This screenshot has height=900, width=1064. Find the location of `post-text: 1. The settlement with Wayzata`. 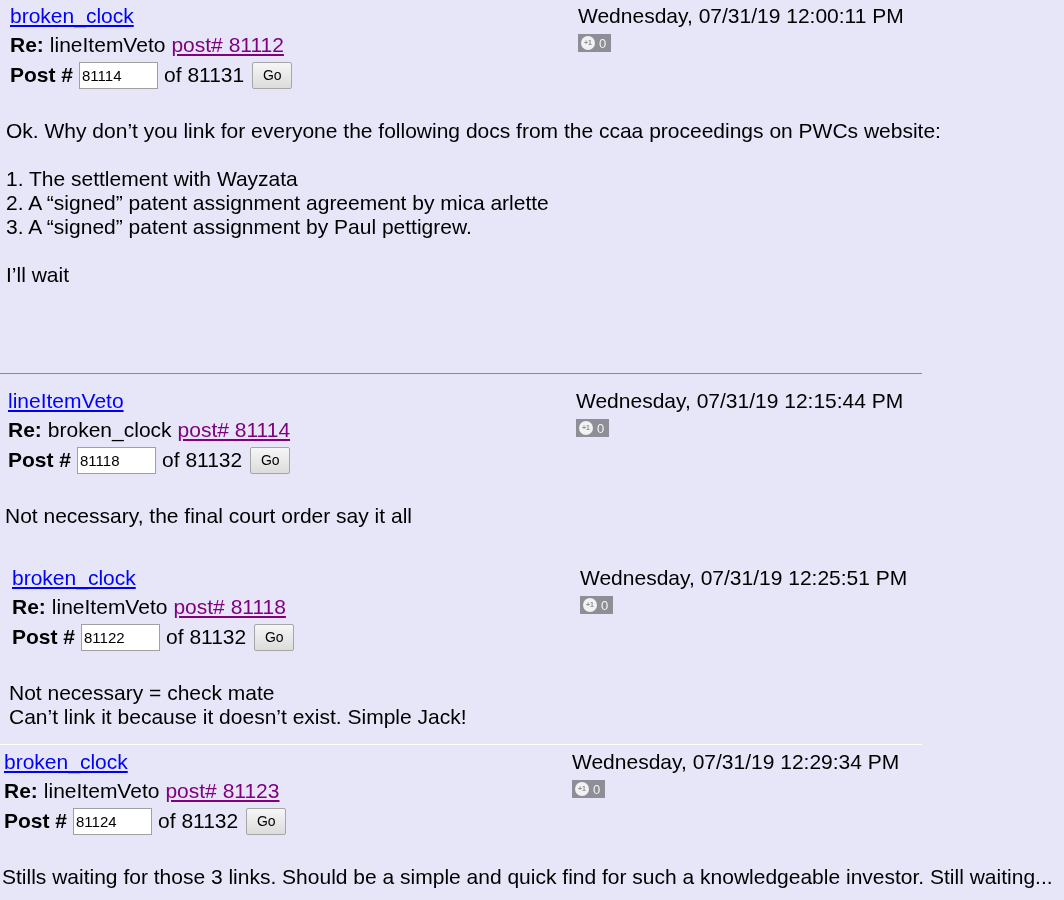

post-text: 1. The settlement with Wayzata is located at coordinates (152, 179).